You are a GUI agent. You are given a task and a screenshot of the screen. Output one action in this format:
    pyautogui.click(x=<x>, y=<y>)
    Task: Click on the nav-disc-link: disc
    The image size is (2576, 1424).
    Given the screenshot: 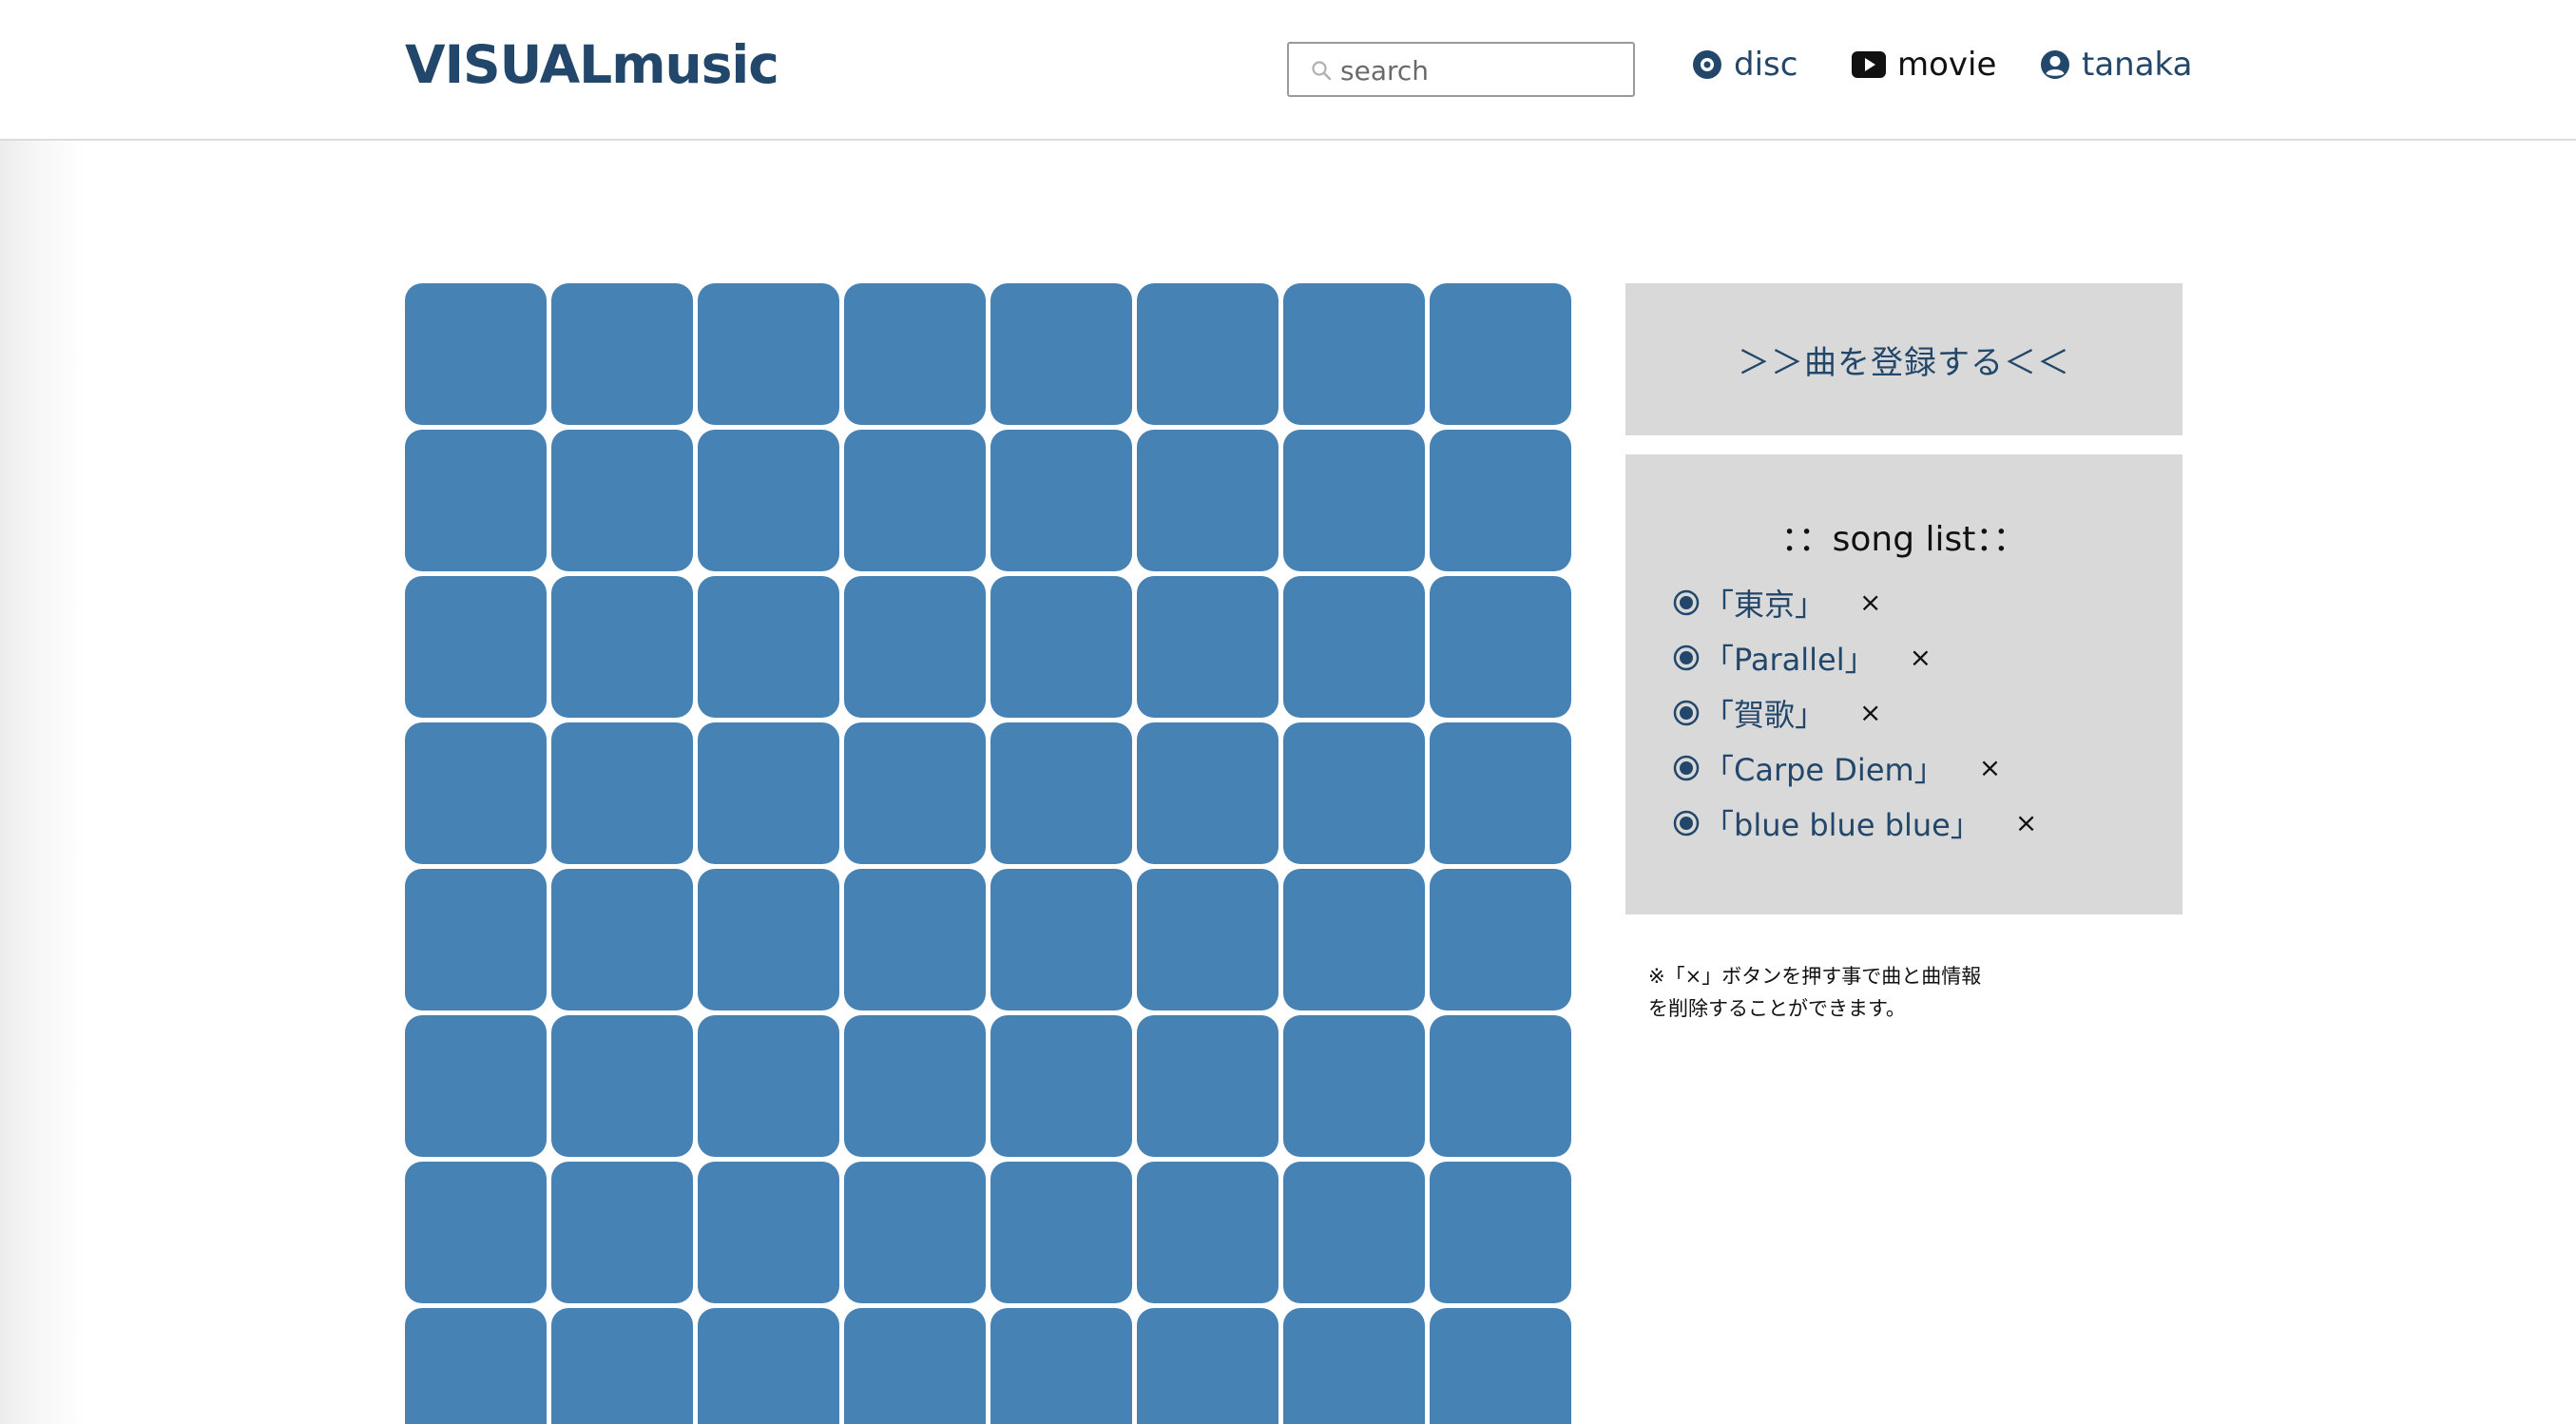 What is the action you would take?
    pyautogui.click(x=1745, y=64)
    